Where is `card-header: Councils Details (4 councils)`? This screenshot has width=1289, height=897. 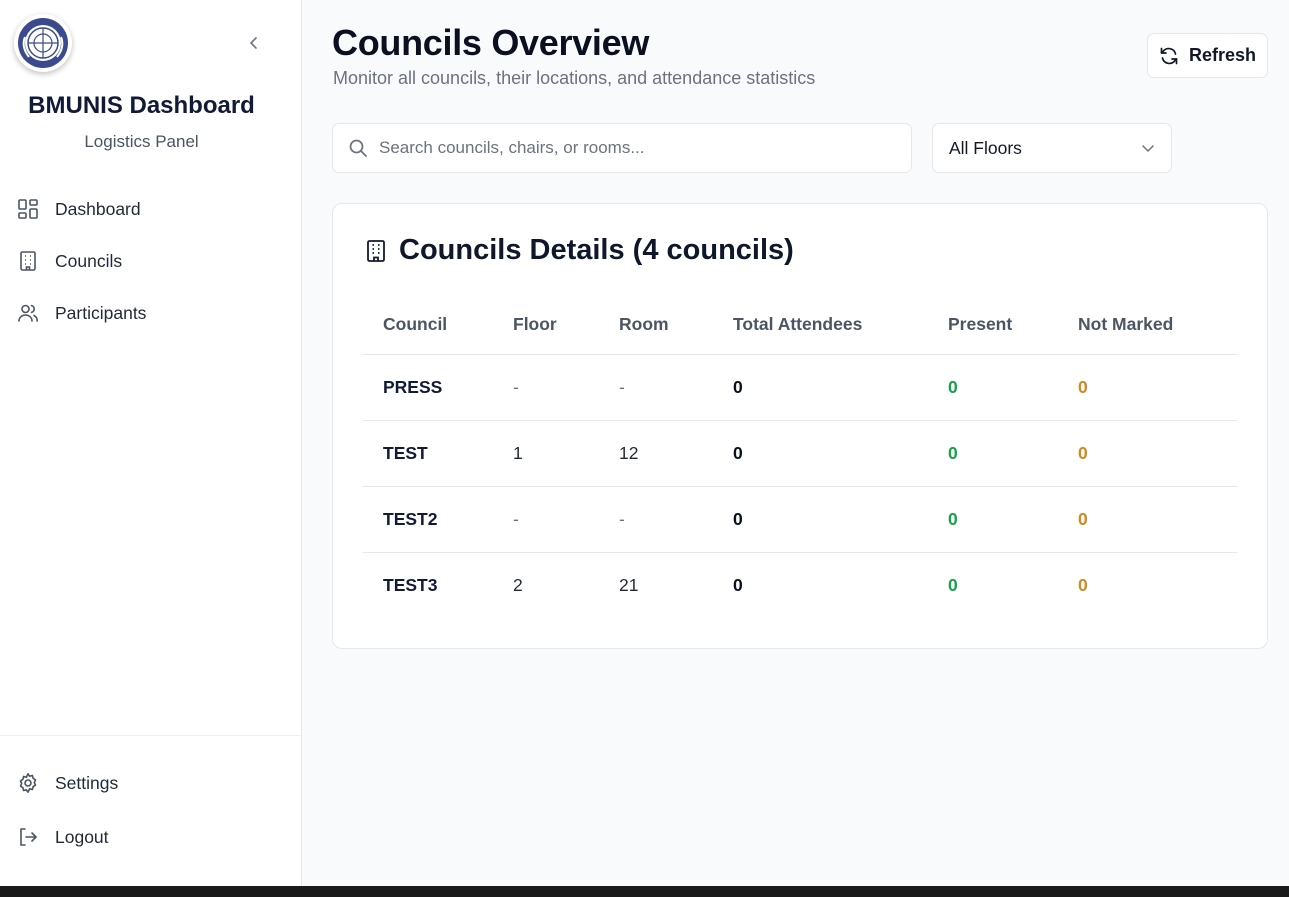
card-header: Councils Details (4 councils) is located at coordinates (579, 250).